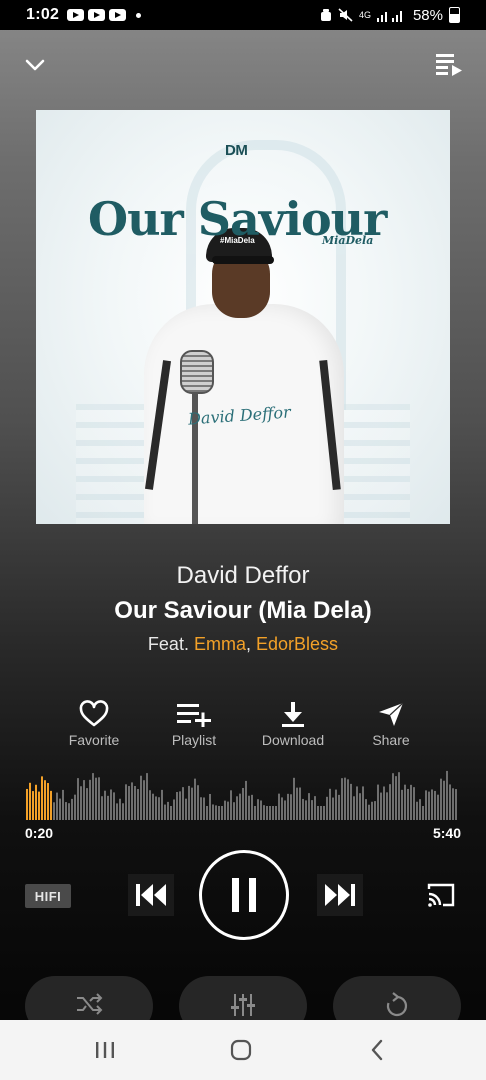 This screenshot has height=1080, width=486. Describe the element at coordinates (243, 576) in the screenshot. I see `artist-name: David Deffor` at that location.